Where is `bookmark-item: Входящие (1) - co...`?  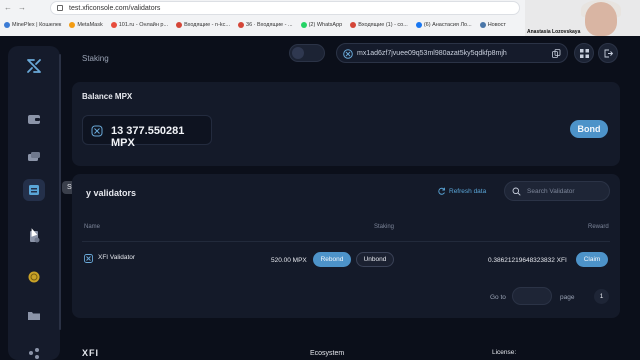 bookmark-item: Входящие (1) - co... is located at coordinates (379, 25).